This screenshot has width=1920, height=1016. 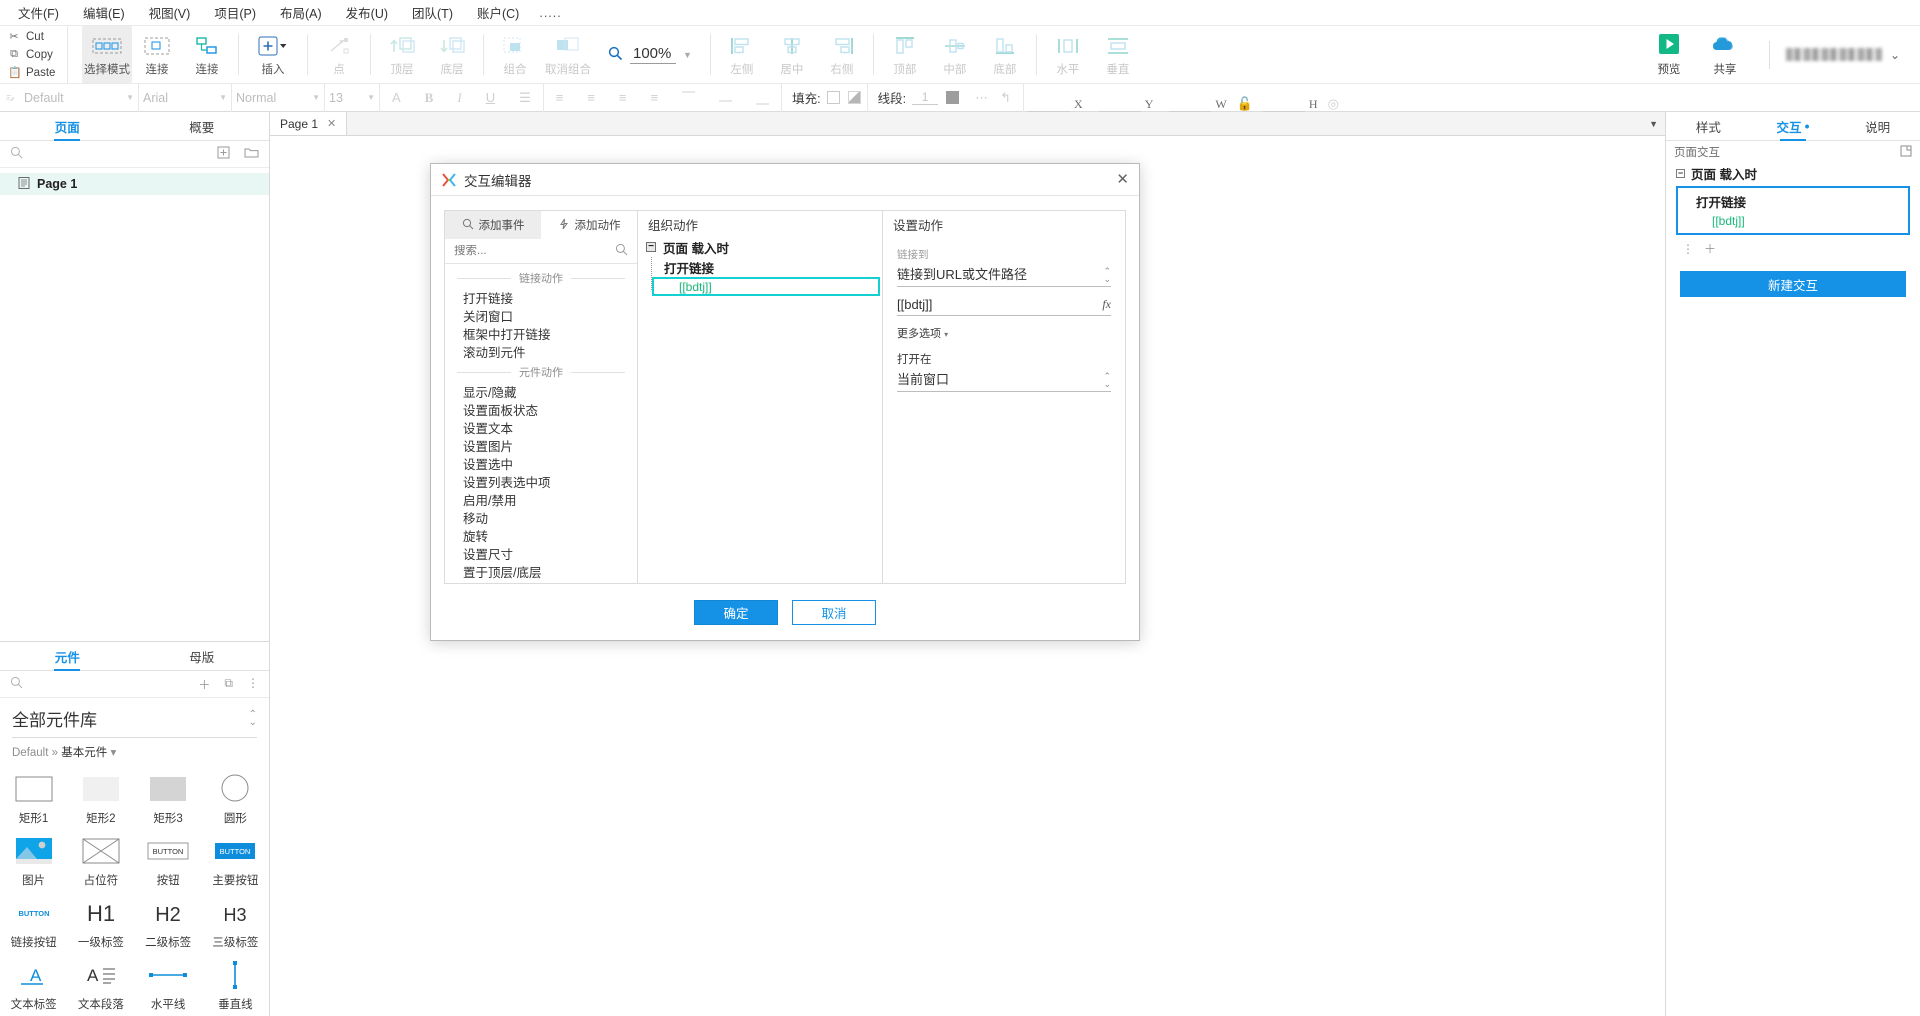 I want to click on tab-masters: 母版, so click(x=202, y=656).